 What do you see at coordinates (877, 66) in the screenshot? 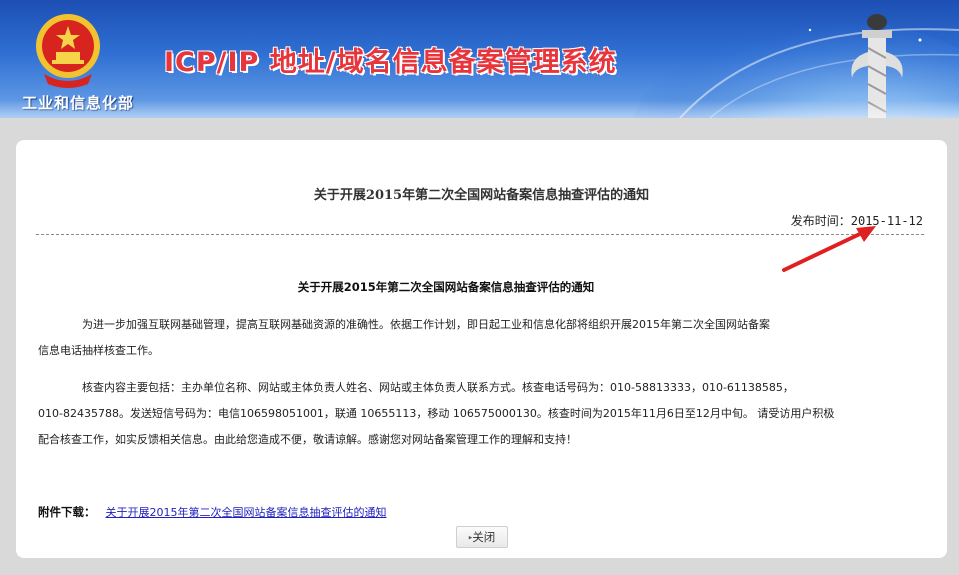
I see `huabiao-pillar-icon` at bounding box center [877, 66].